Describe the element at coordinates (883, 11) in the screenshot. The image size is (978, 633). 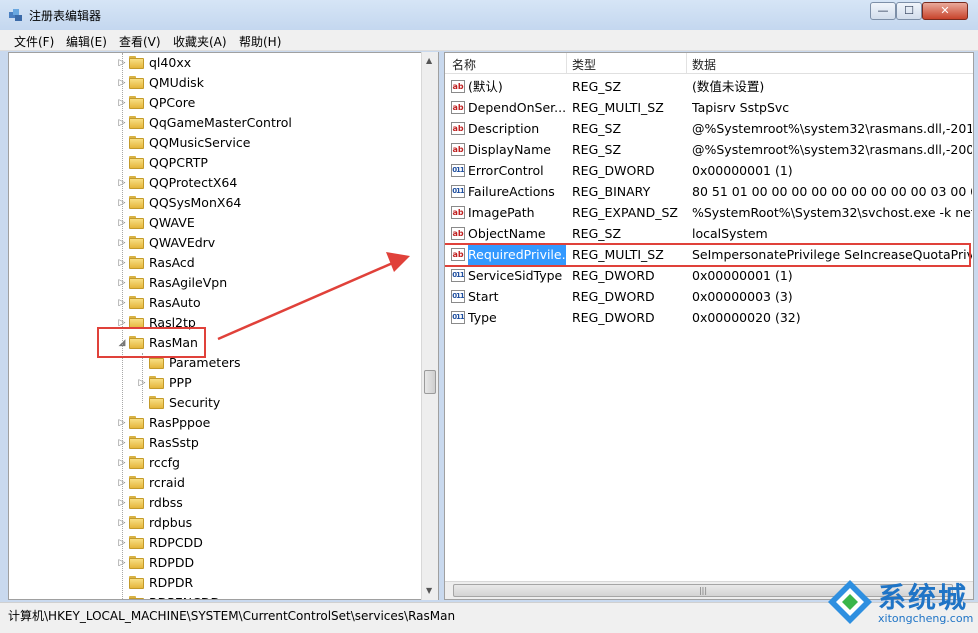
I see `minimize-button: —` at that location.